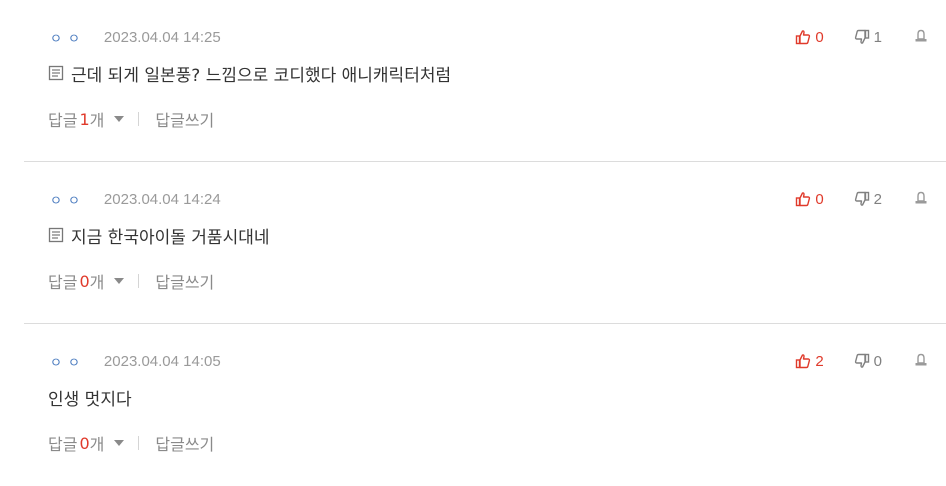 Image resolution: width=946 pixels, height=486 pixels. Describe the element at coordinates (162, 37) in the screenshot. I see `comment-date: 2023.04.04 14:25` at that location.